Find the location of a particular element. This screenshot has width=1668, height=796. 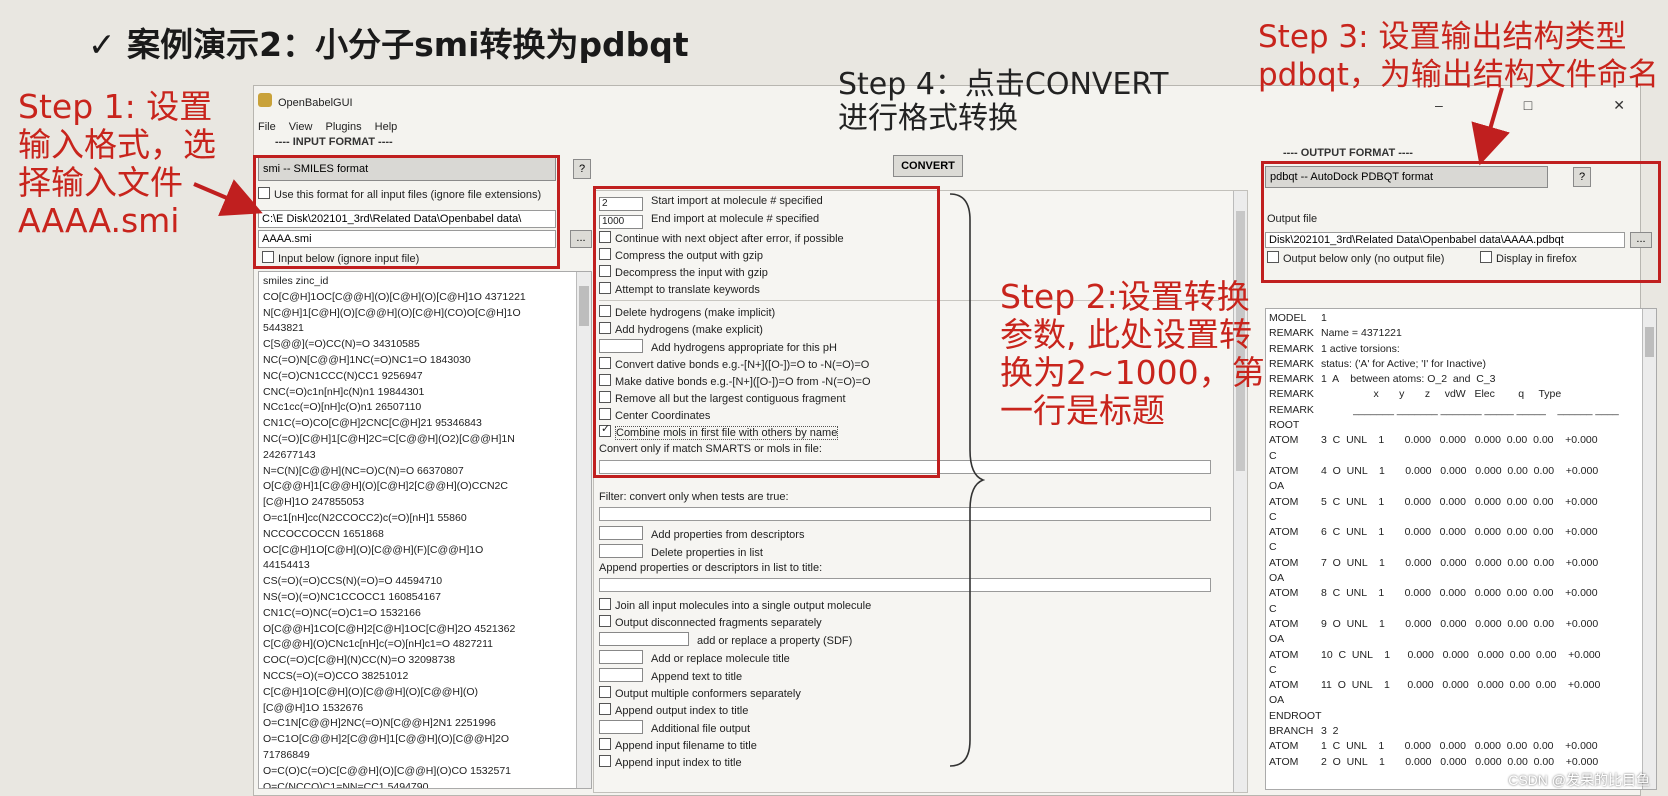

step3-arrow-icon is located at coordinates (1490, 126).